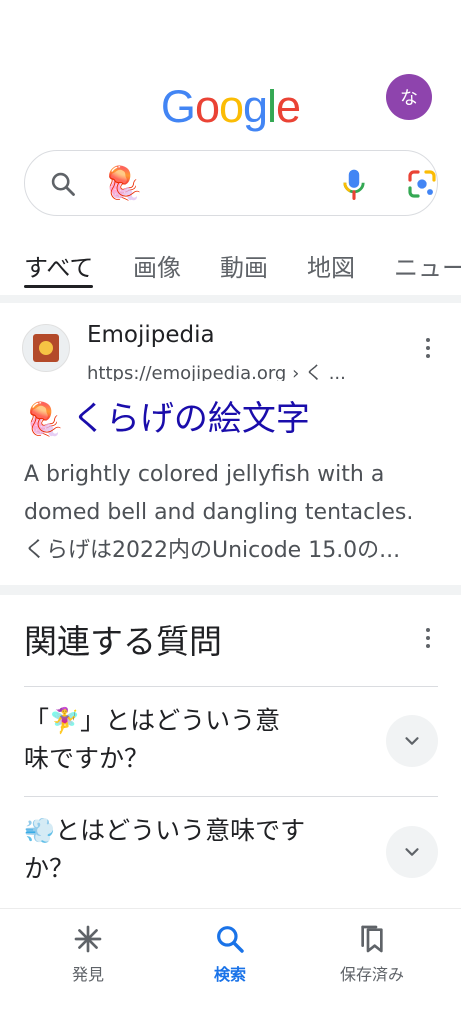 The image size is (461, 1024). Describe the element at coordinates (372, 939) in the screenshot. I see `saved-icon` at that location.